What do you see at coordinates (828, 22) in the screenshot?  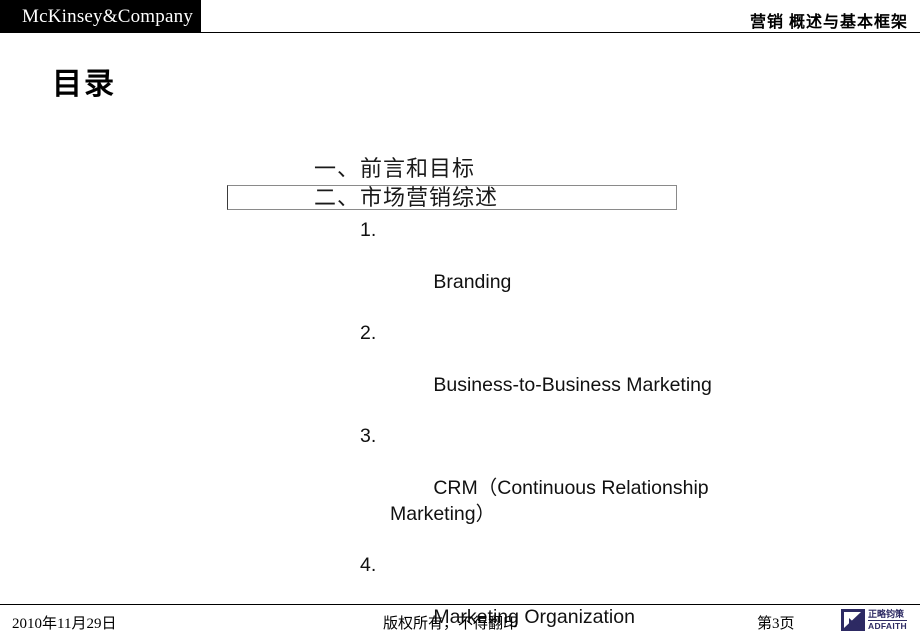 I see `header-title: 营销 概述与基本框架` at bounding box center [828, 22].